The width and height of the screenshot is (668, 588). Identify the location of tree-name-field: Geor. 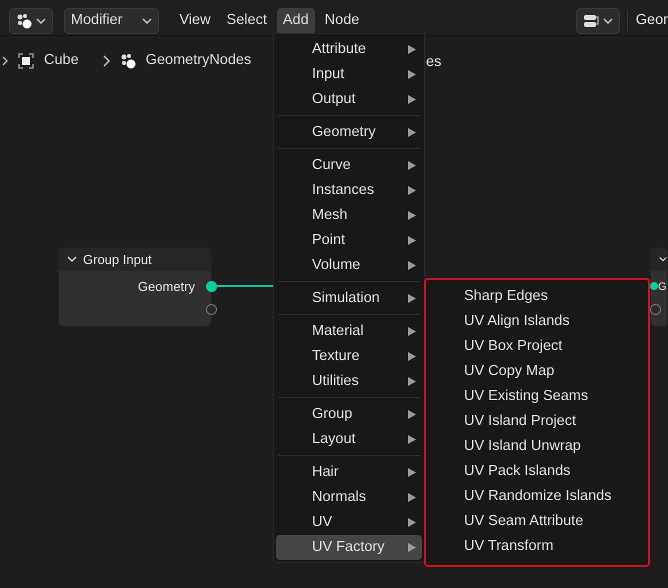
(652, 20).